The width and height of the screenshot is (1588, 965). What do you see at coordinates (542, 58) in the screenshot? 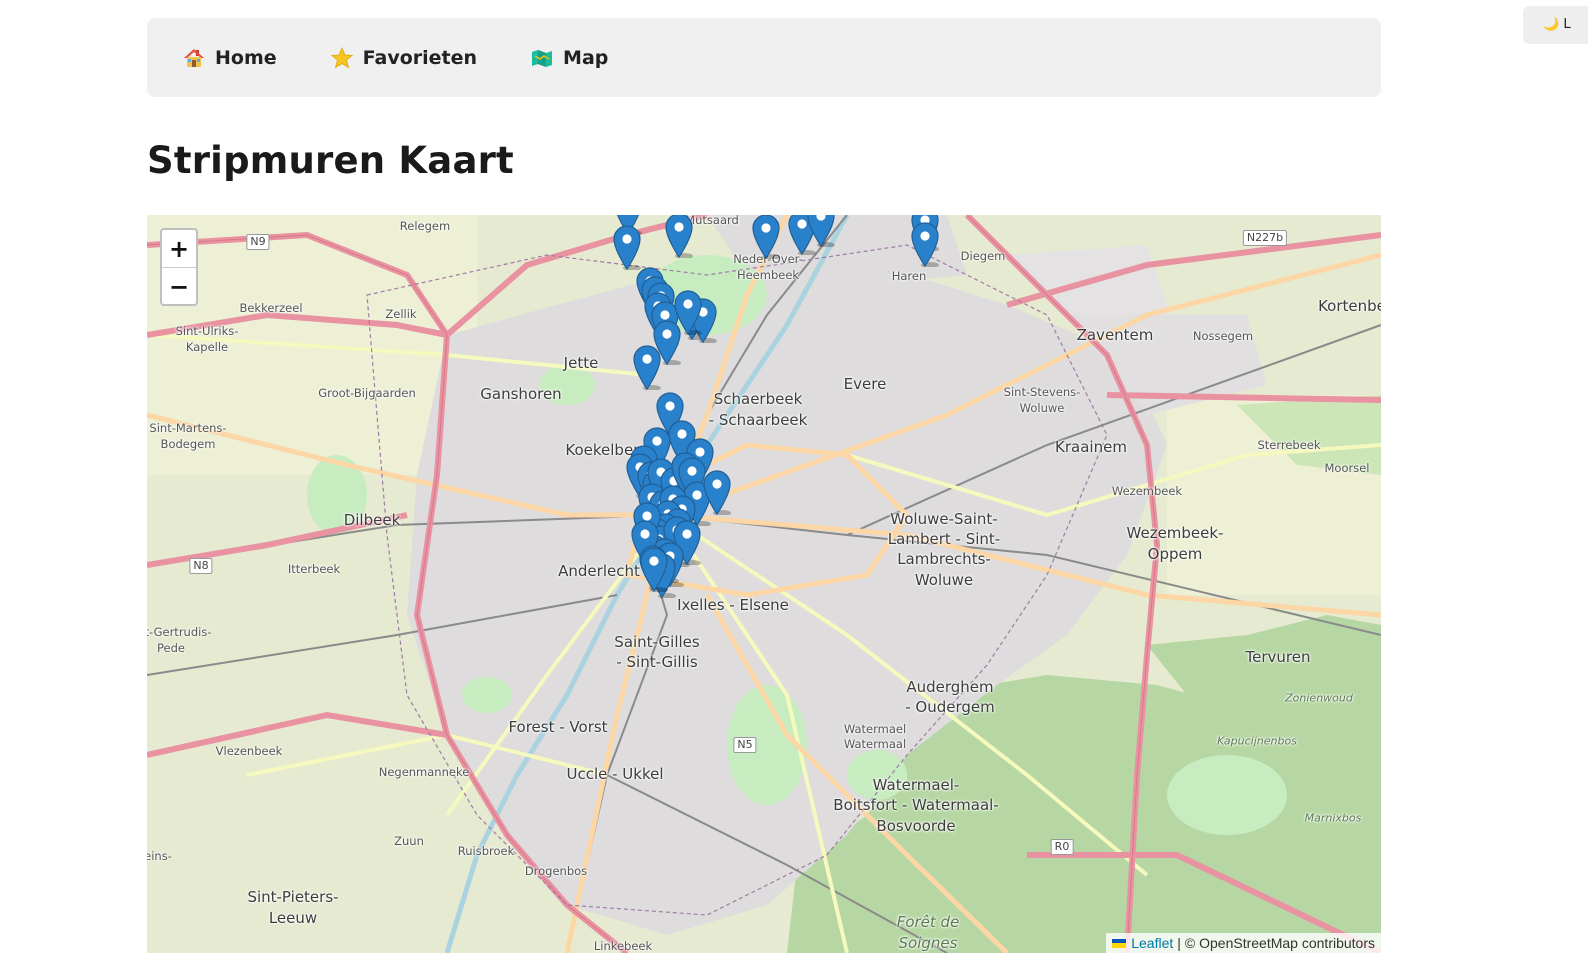
I see `map-icon` at bounding box center [542, 58].